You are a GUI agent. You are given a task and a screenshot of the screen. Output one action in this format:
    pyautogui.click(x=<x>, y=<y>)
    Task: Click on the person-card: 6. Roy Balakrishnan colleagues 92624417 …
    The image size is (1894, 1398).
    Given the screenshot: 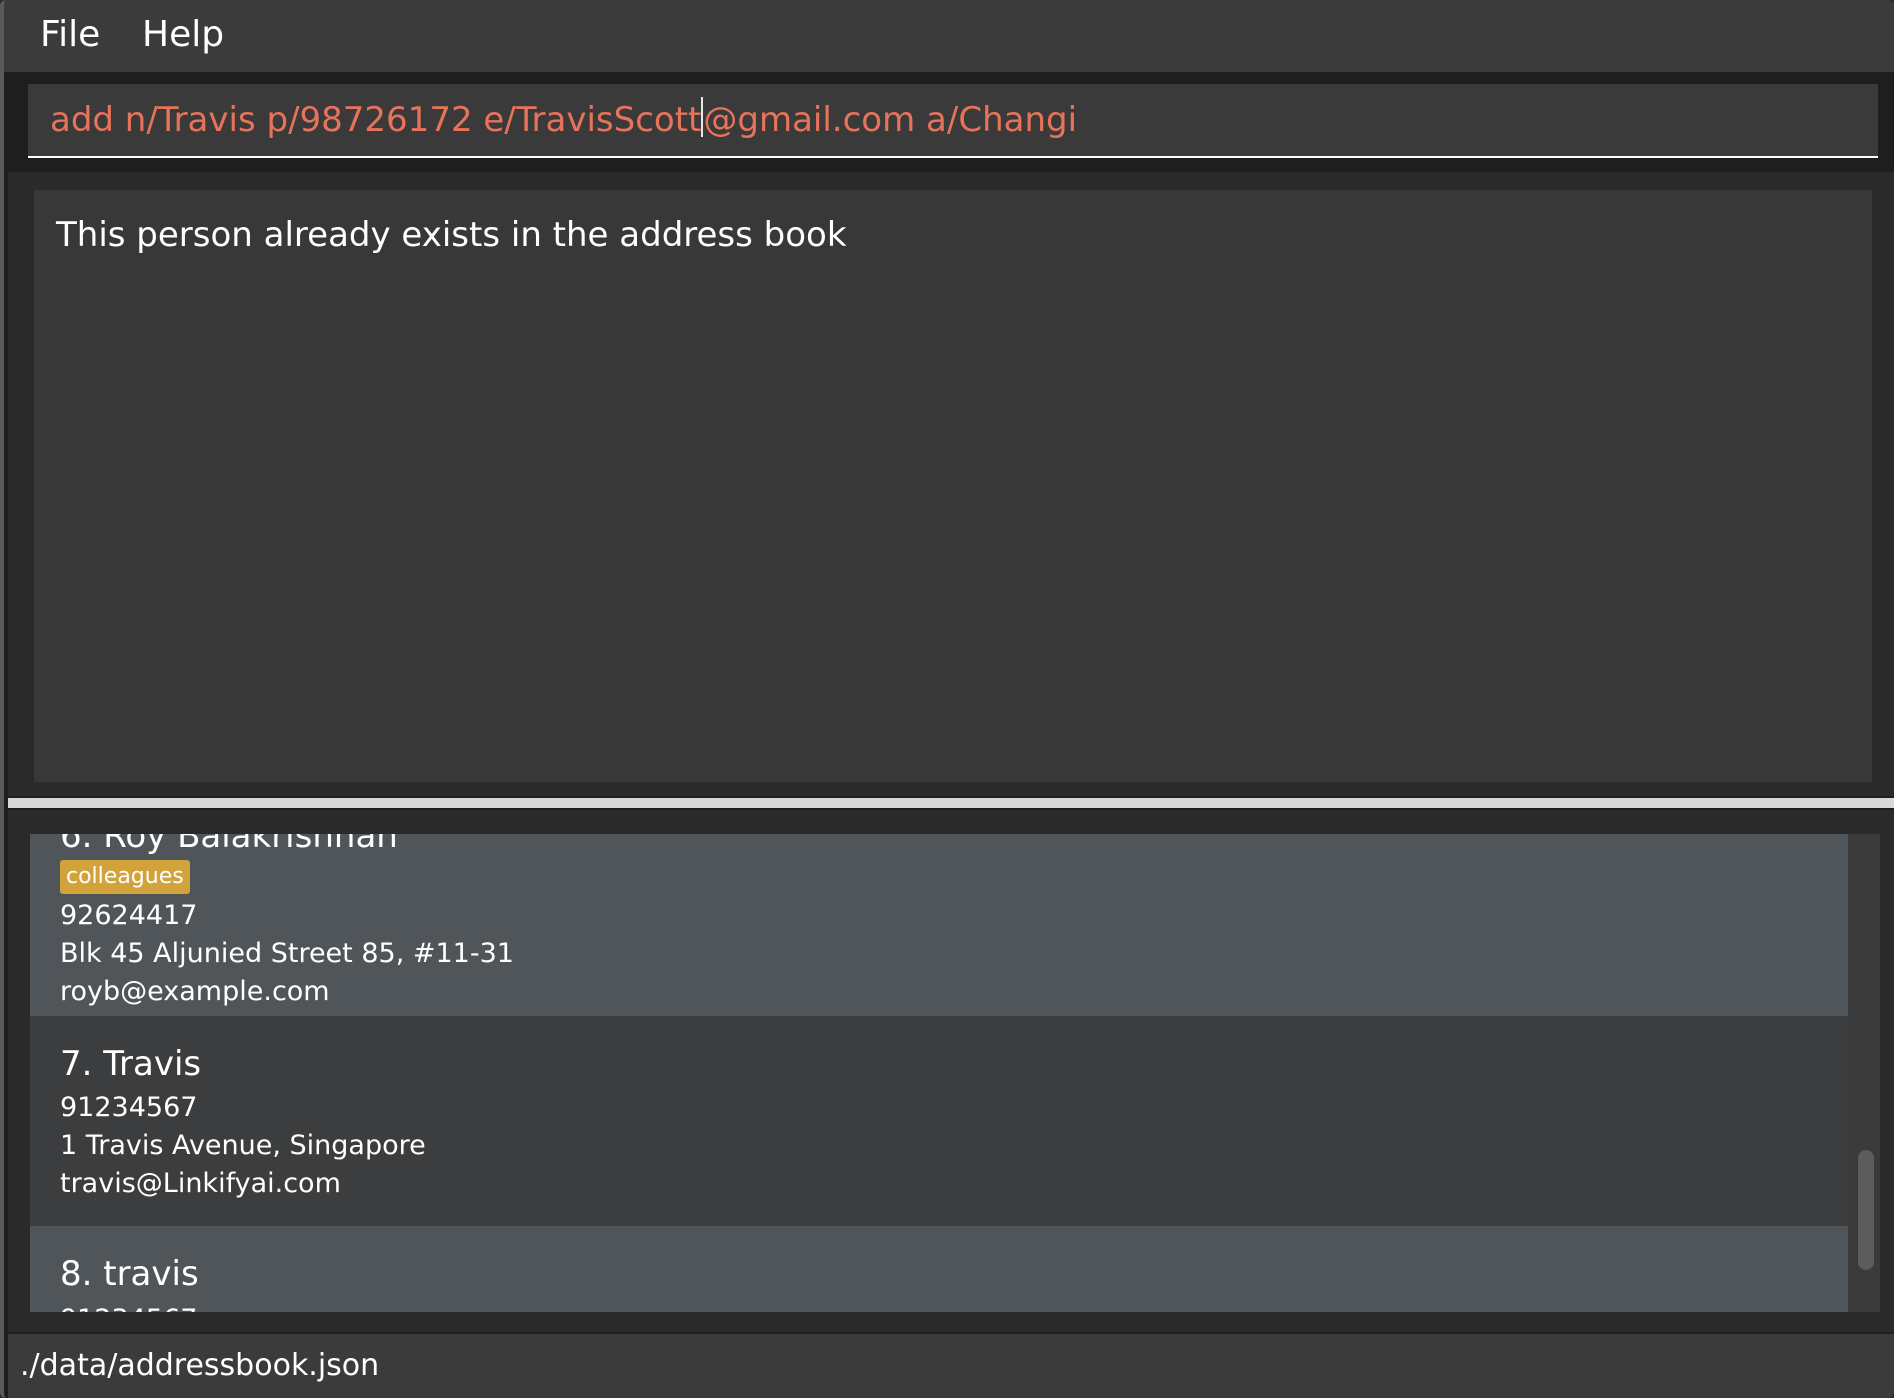 What is the action you would take?
    pyautogui.click(x=939, y=925)
    